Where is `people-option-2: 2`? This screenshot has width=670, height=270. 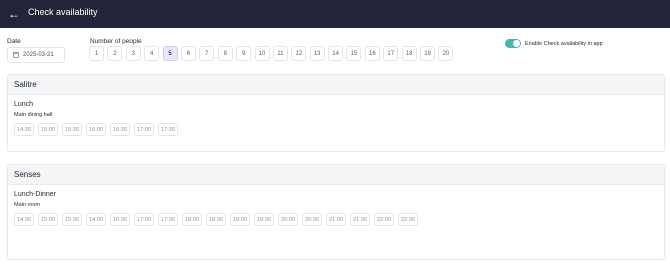
people-option-2: 2 is located at coordinates (115, 53).